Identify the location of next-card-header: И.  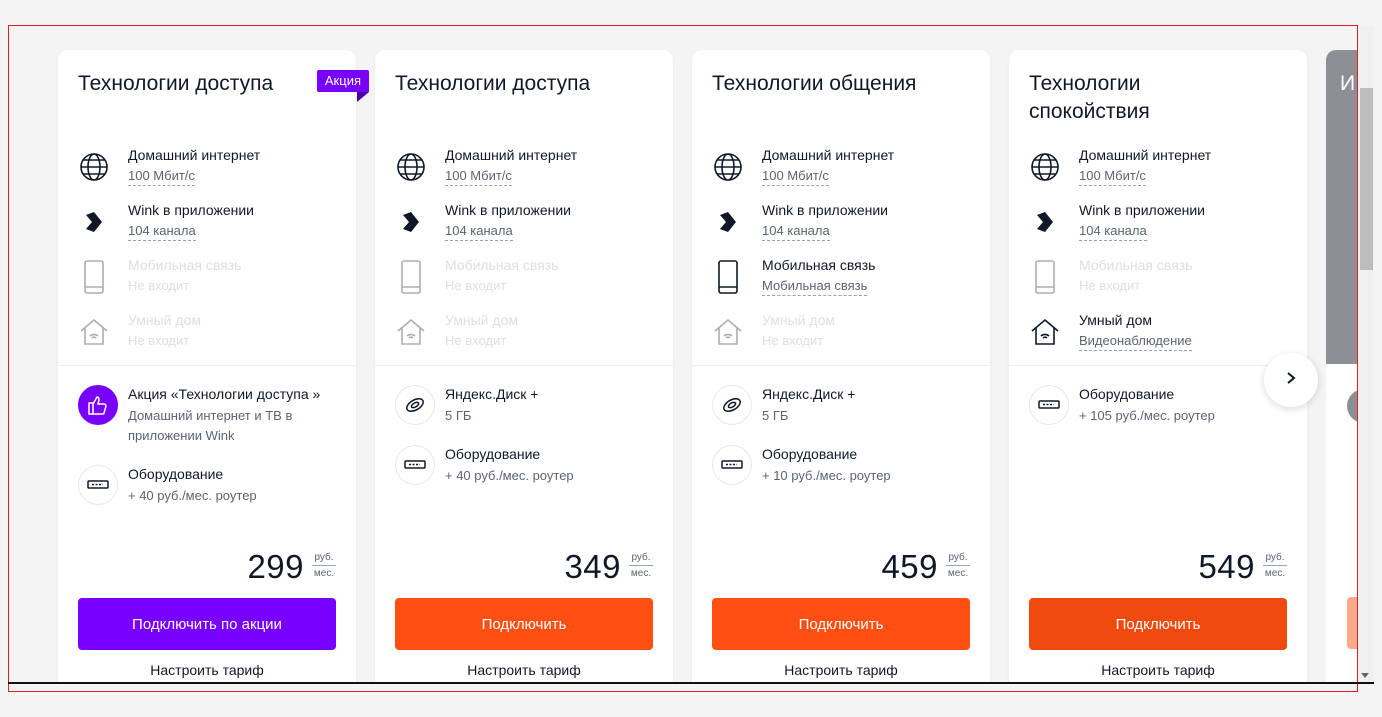
(1341, 207).